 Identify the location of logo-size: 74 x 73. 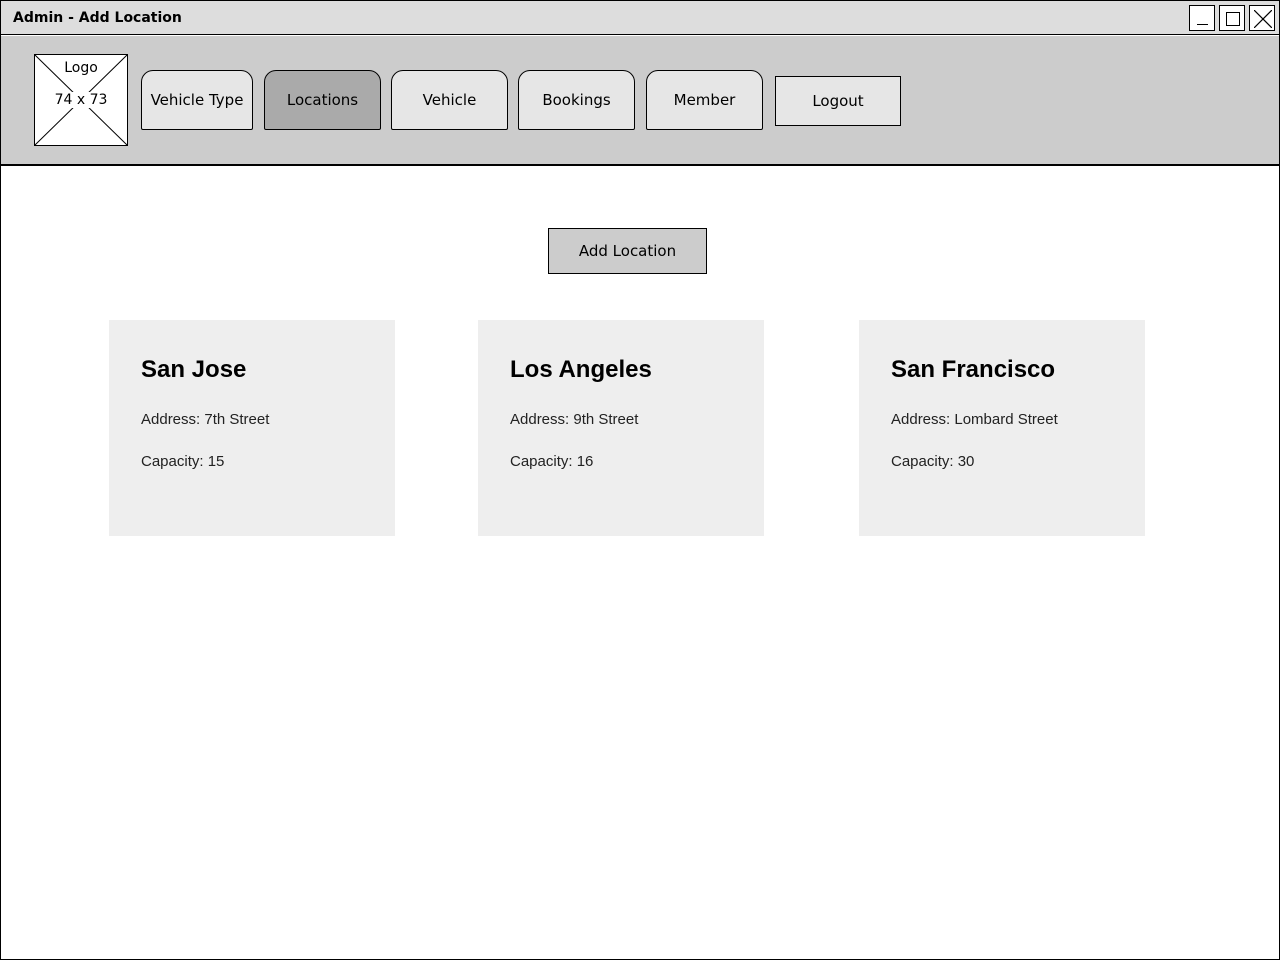
(81, 100).